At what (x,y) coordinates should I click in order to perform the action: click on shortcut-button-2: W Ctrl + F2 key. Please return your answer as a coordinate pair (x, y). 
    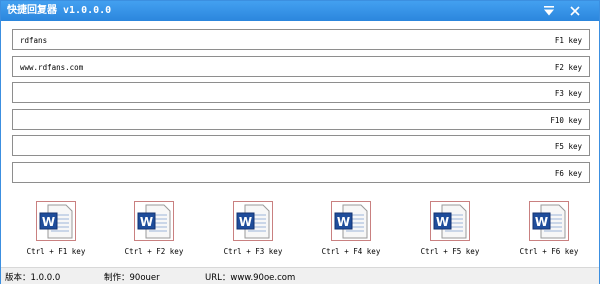
    Looking at the image, I should click on (154, 230).